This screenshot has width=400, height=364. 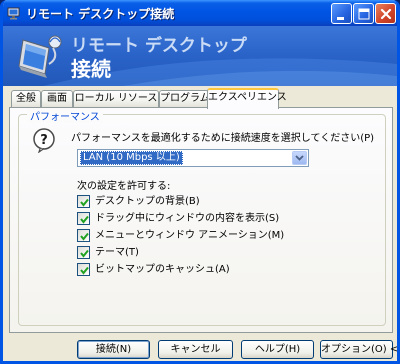 I want to click on menu-window-animation-label: メニューとウィンドウ アニメーション(M), so click(x=190, y=235).